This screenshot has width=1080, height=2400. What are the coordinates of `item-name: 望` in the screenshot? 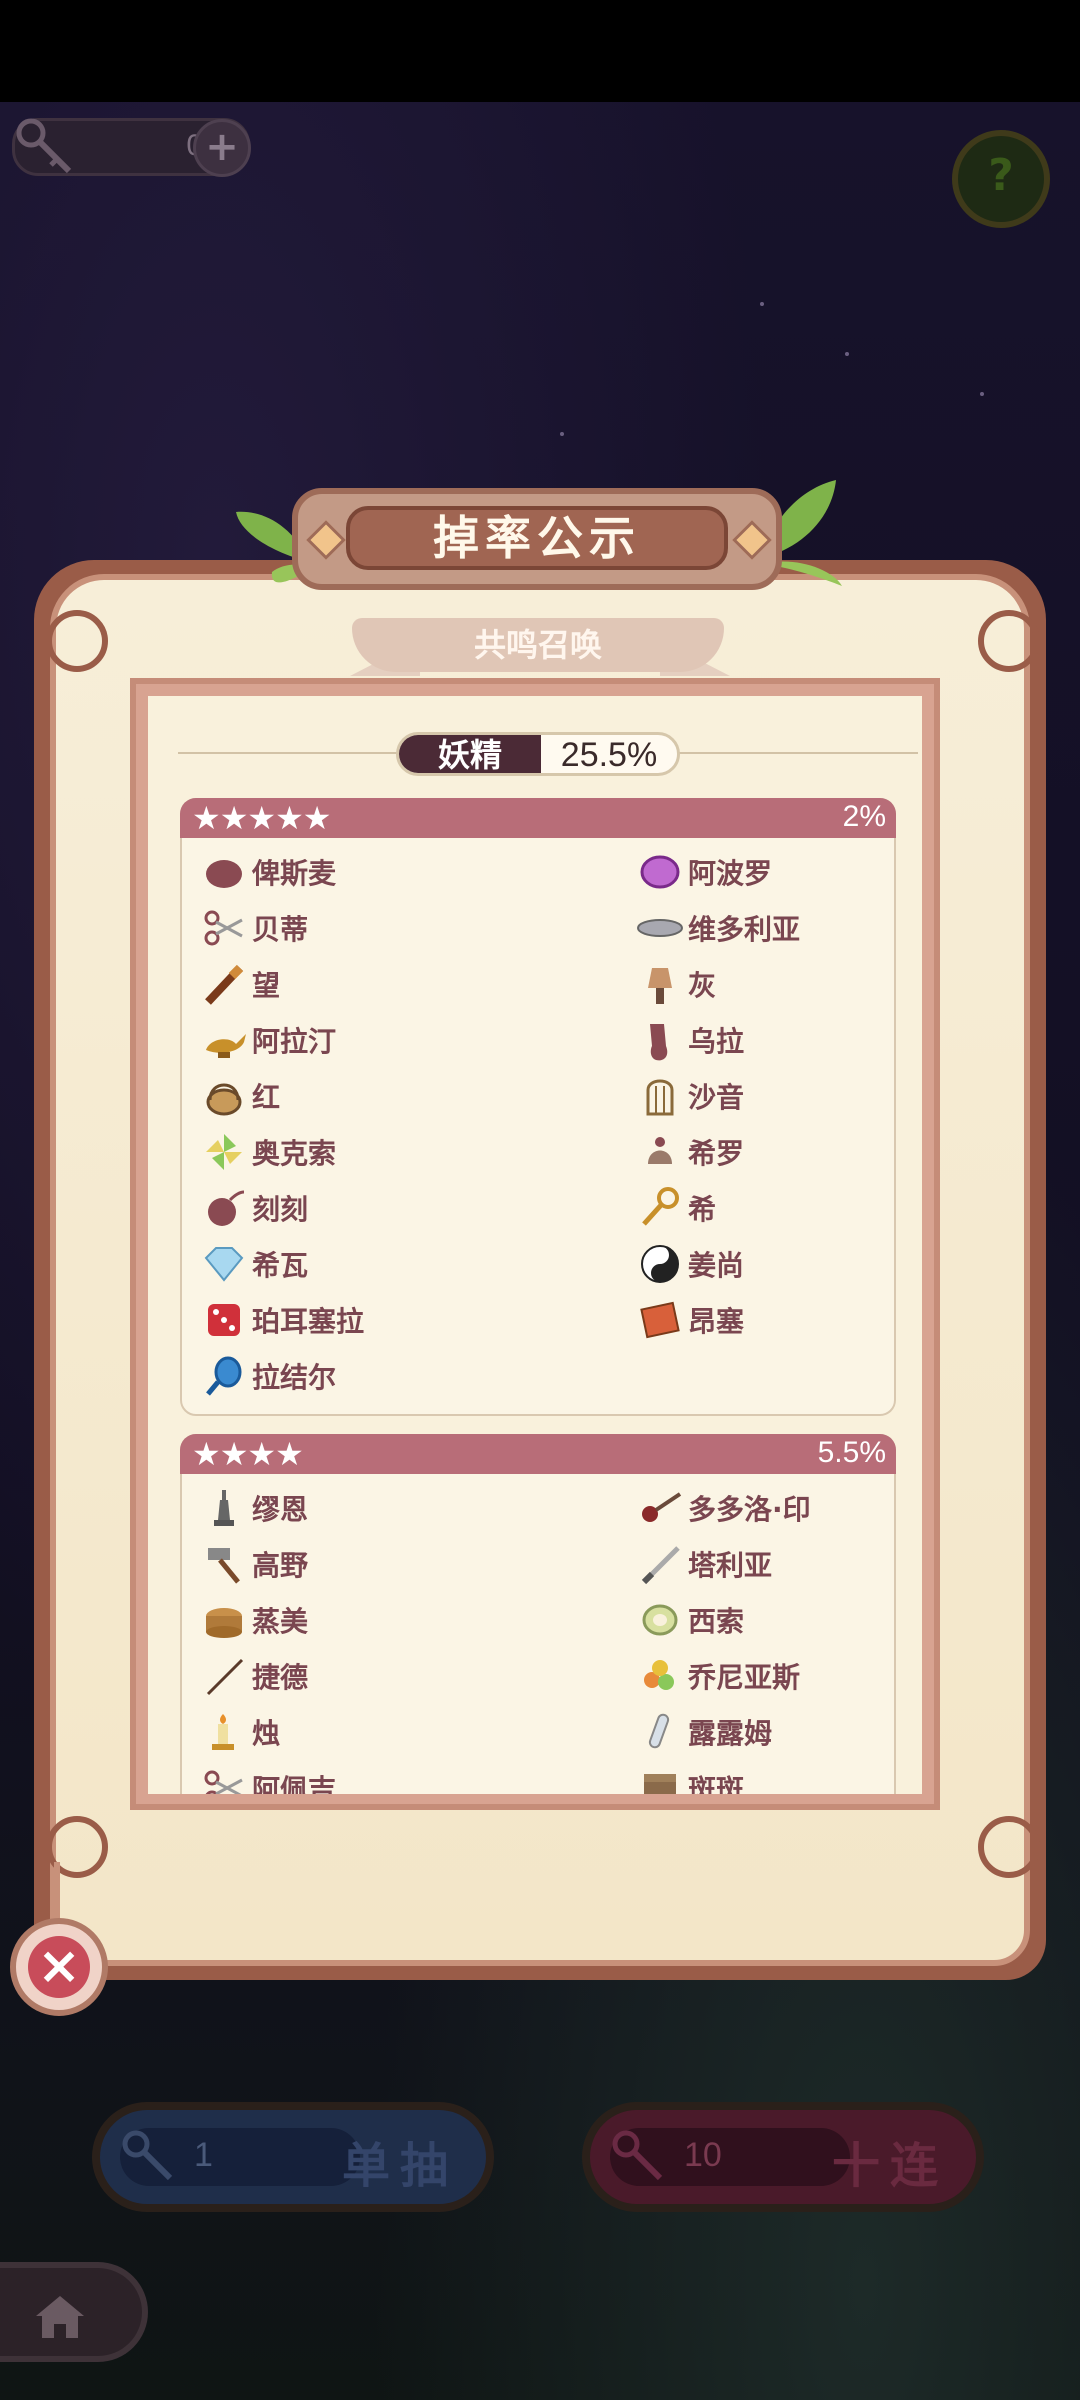 It's located at (266, 985).